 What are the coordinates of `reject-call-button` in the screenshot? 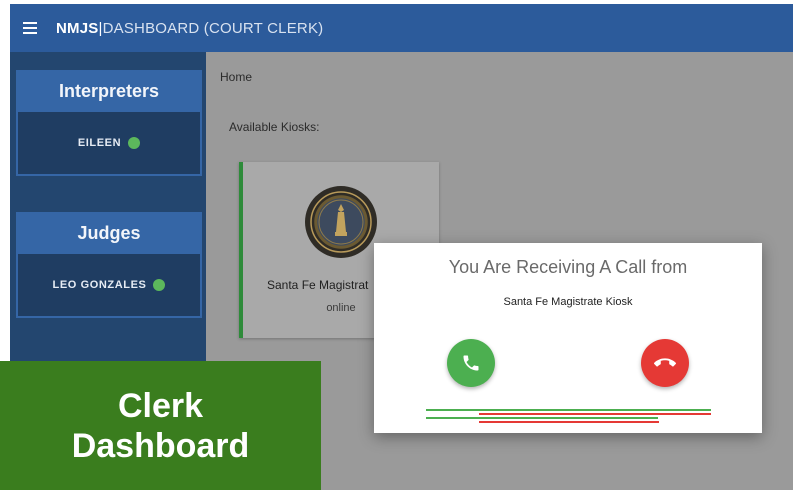 It's located at (665, 363).